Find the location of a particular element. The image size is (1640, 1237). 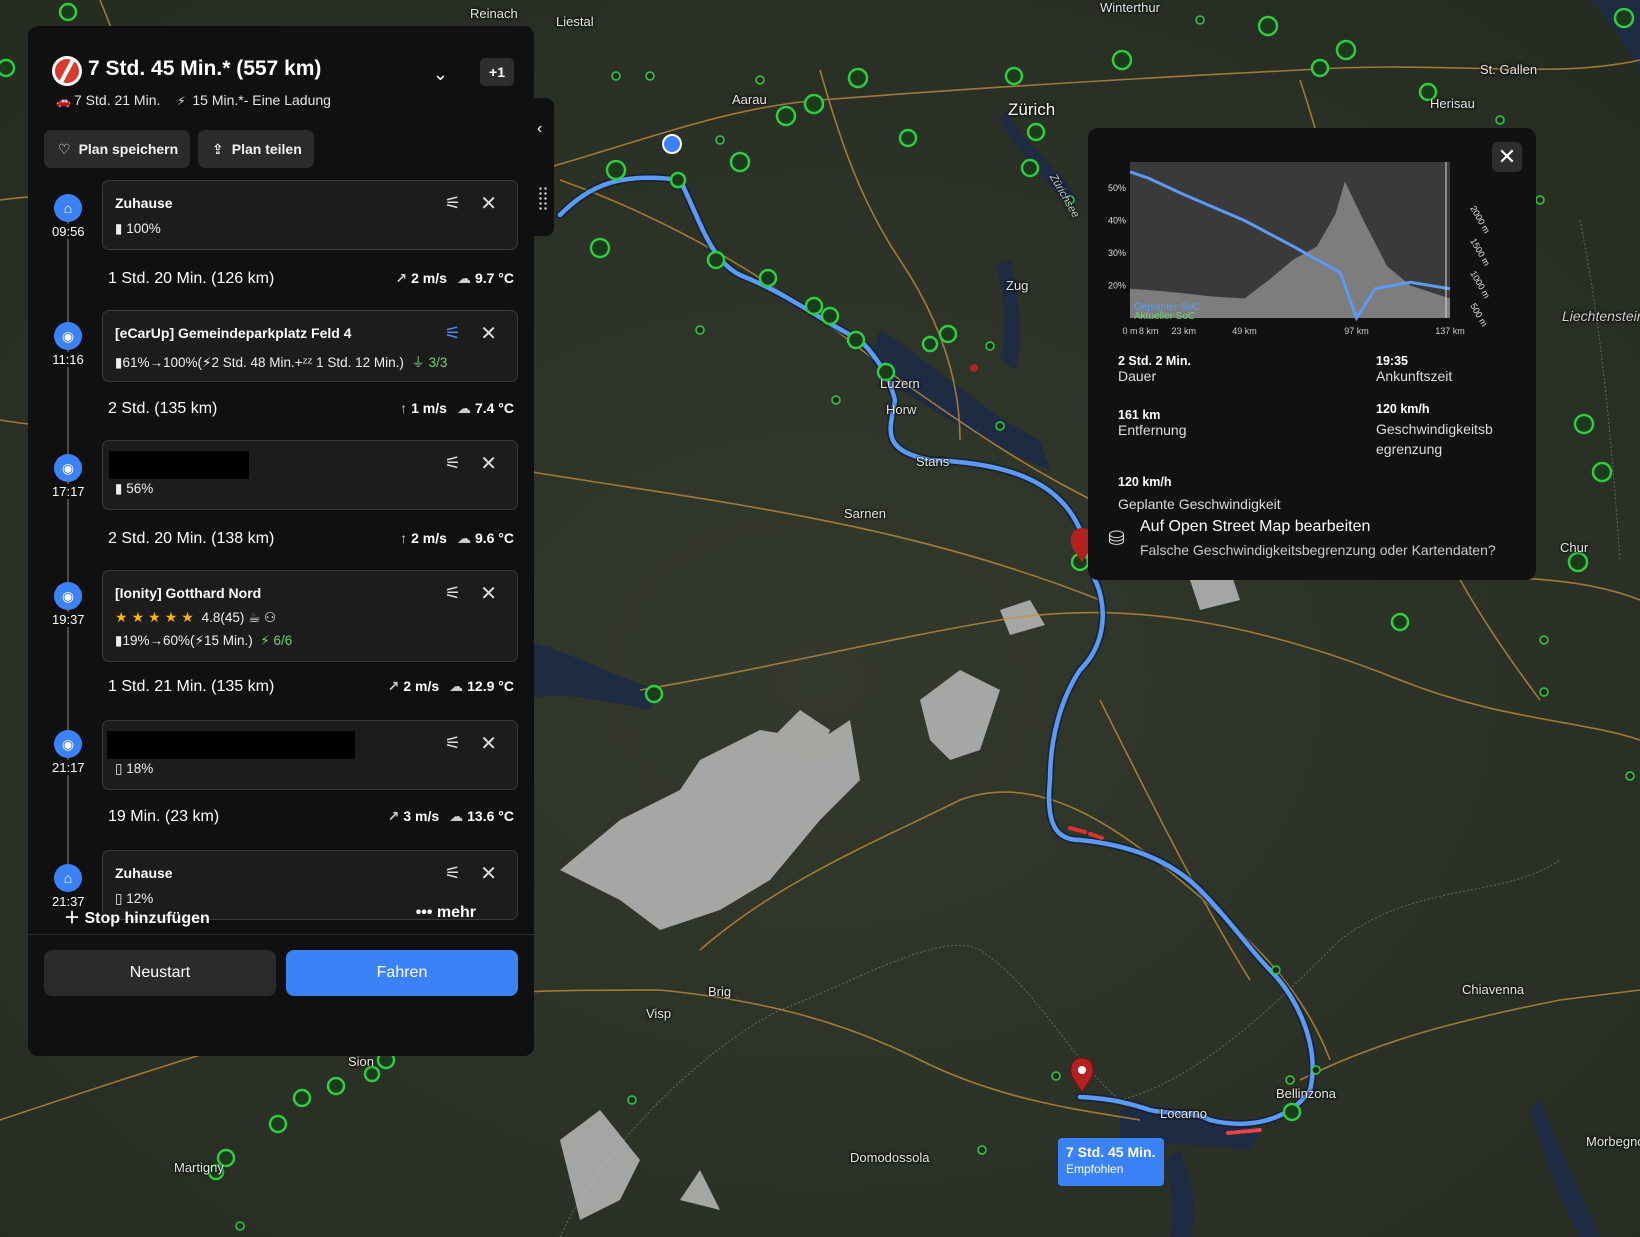

stop-time: 19:37 is located at coordinates (68, 619).